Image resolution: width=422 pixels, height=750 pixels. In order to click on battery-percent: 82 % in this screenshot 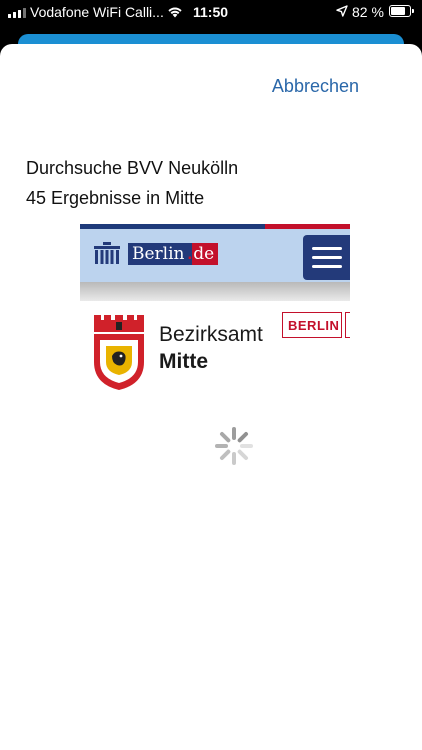, I will do `click(368, 12)`.